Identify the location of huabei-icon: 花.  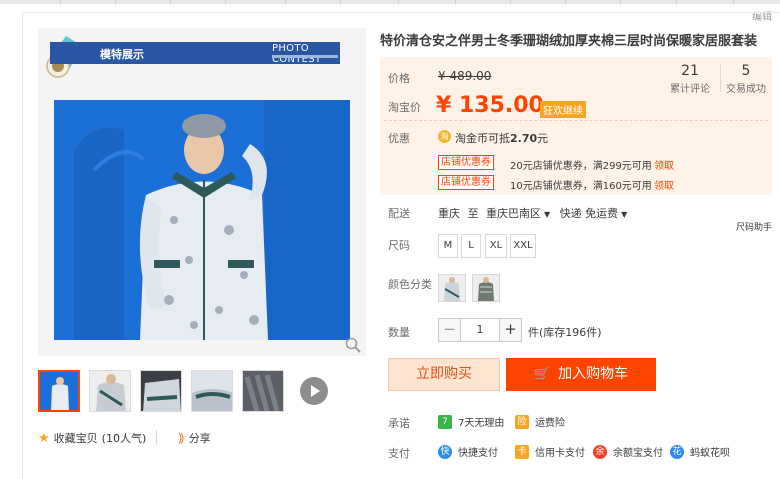
(677, 451).